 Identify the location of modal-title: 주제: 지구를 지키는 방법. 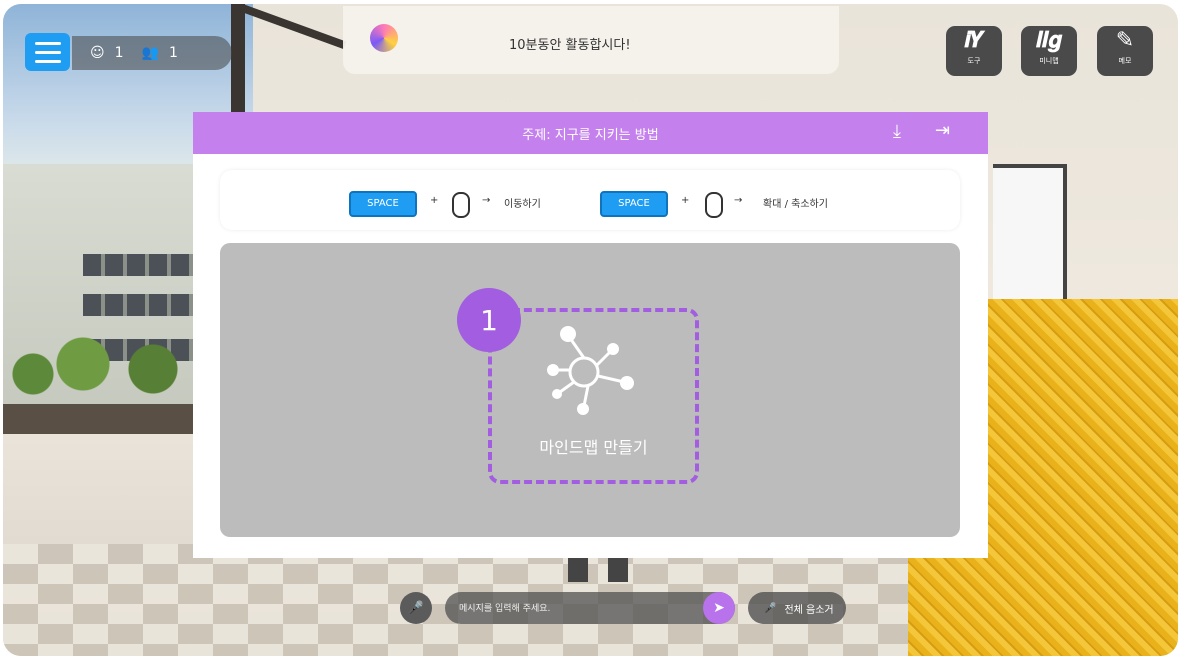
(590, 135).